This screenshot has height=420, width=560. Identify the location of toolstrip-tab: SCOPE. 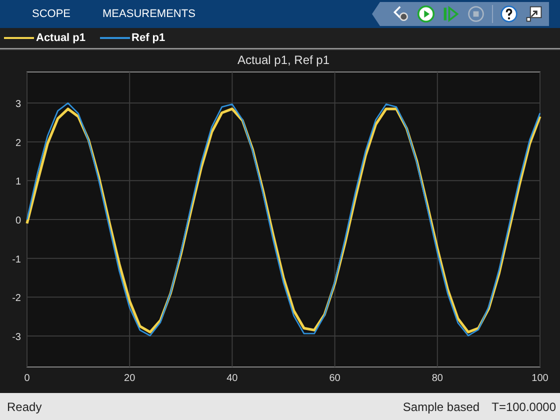
(51, 14).